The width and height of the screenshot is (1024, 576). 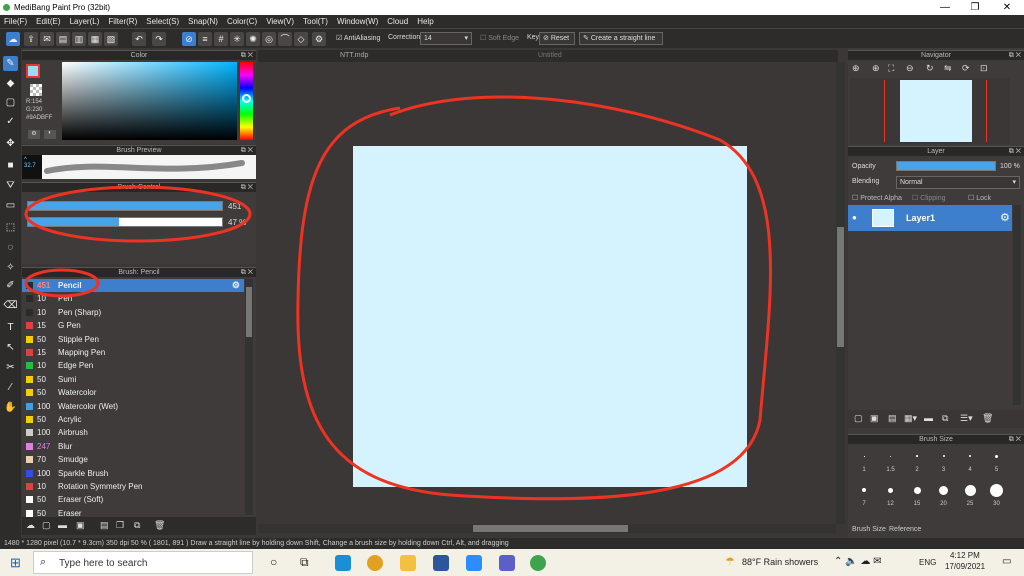 I want to click on cloud-icon: ☁, so click(x=13, y=39).